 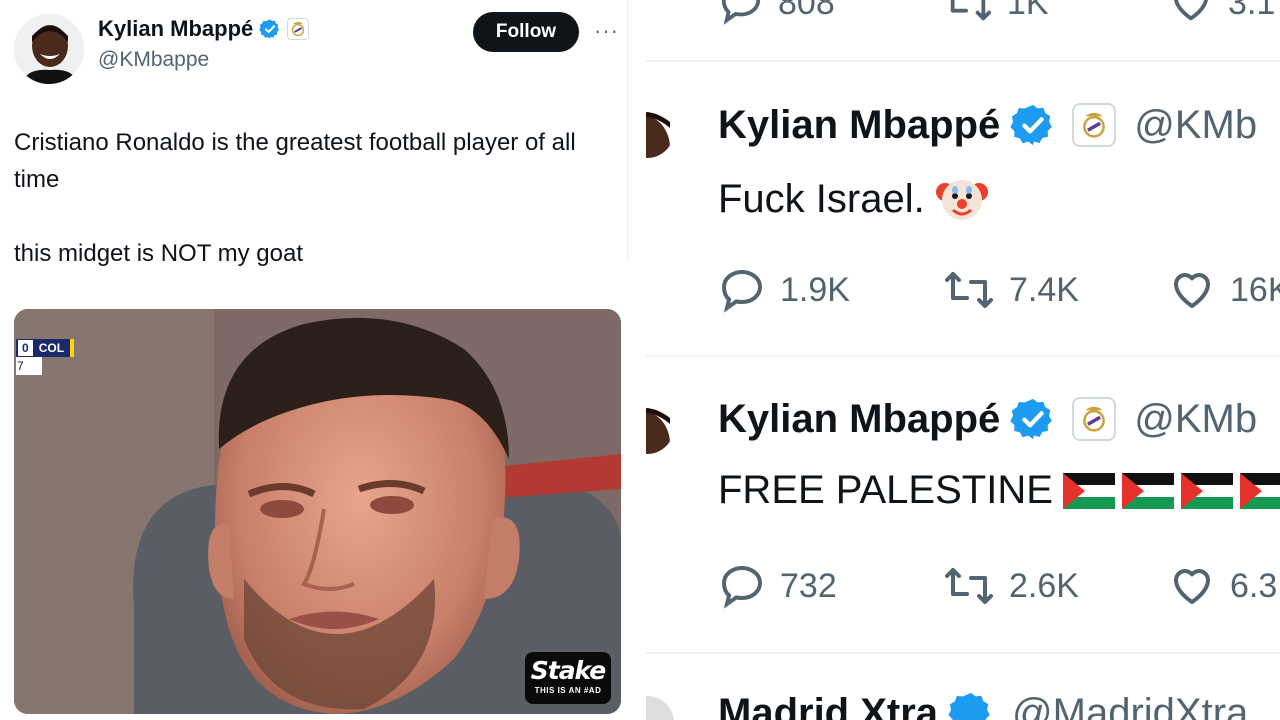 I want to click on repost-action: 2.6K, so click(x=1055, y=586).